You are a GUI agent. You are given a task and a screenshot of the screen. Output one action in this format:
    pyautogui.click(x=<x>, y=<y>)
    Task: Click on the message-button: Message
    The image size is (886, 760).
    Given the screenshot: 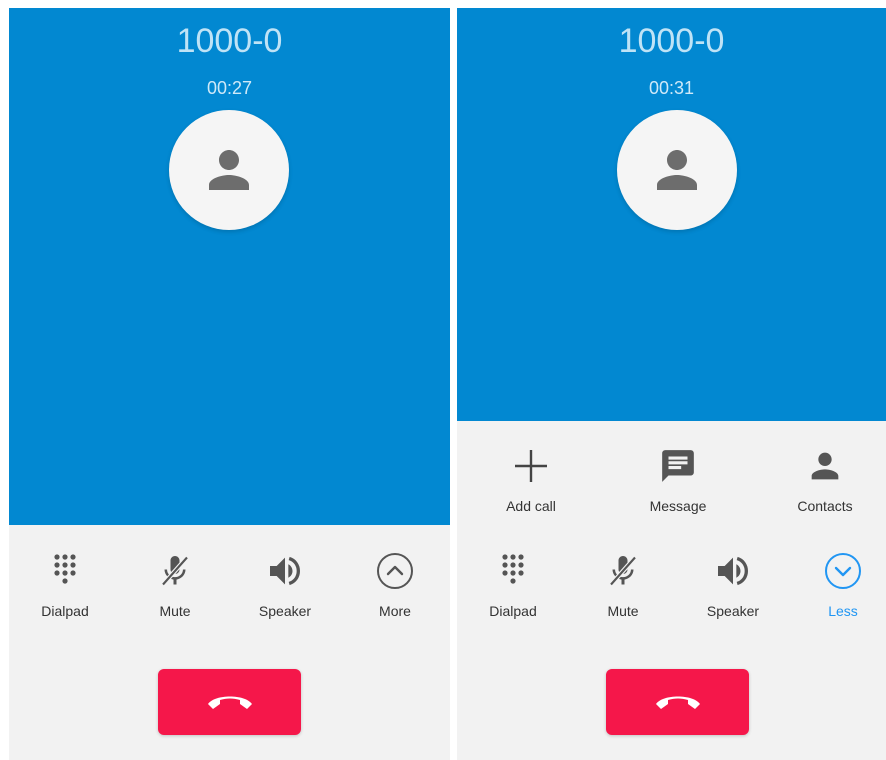 What is the action you would take?
    pyautogui.click(x=678, y=479)
    